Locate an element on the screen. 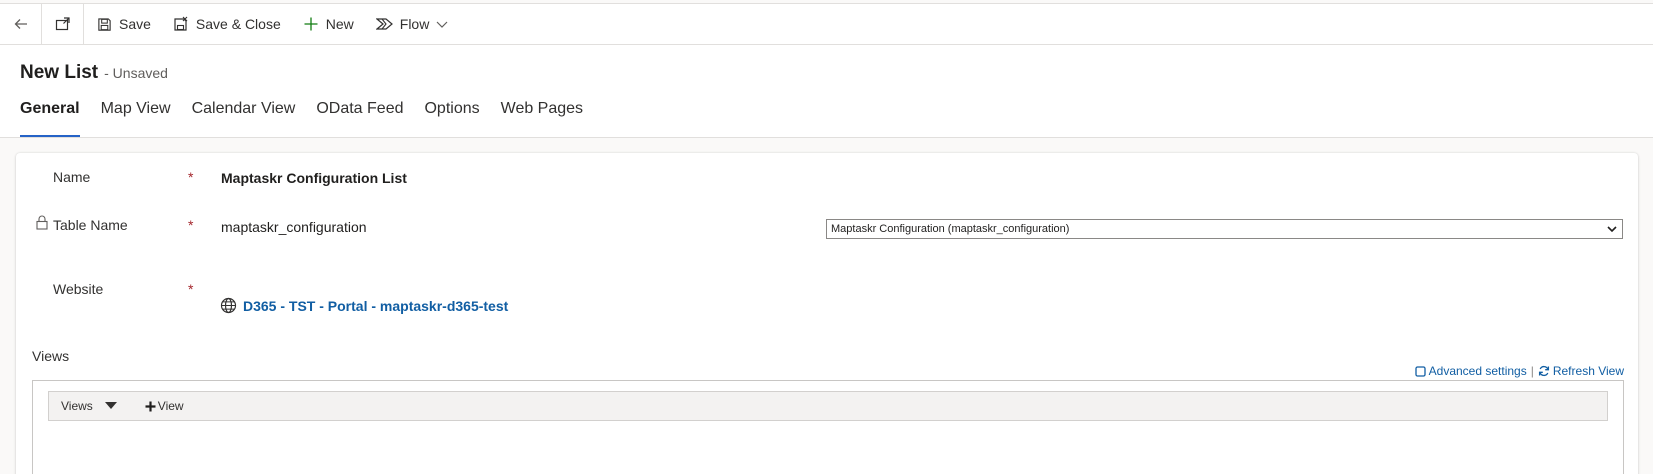  save-icon is located at coordinates (104, 24).